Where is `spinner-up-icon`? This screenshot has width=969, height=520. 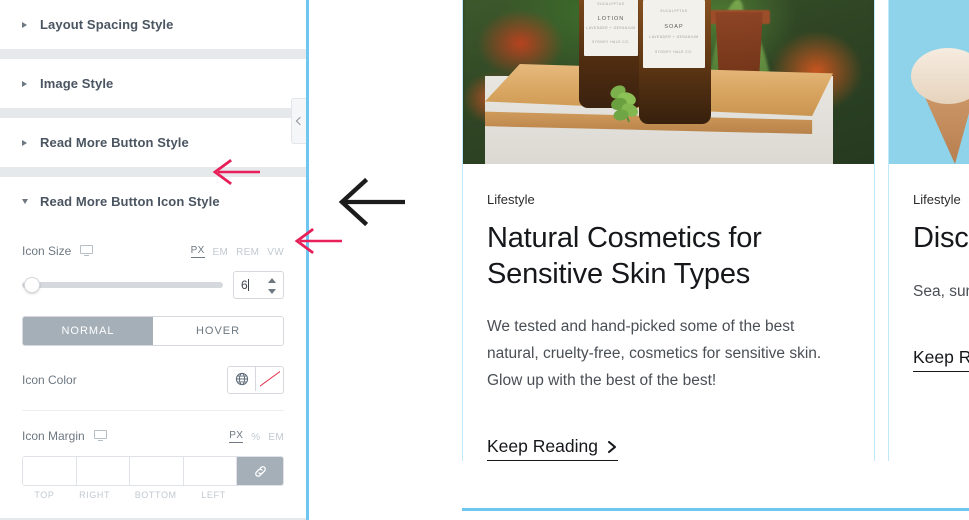
spinner-up-icon is located at coordinates (271, 280).